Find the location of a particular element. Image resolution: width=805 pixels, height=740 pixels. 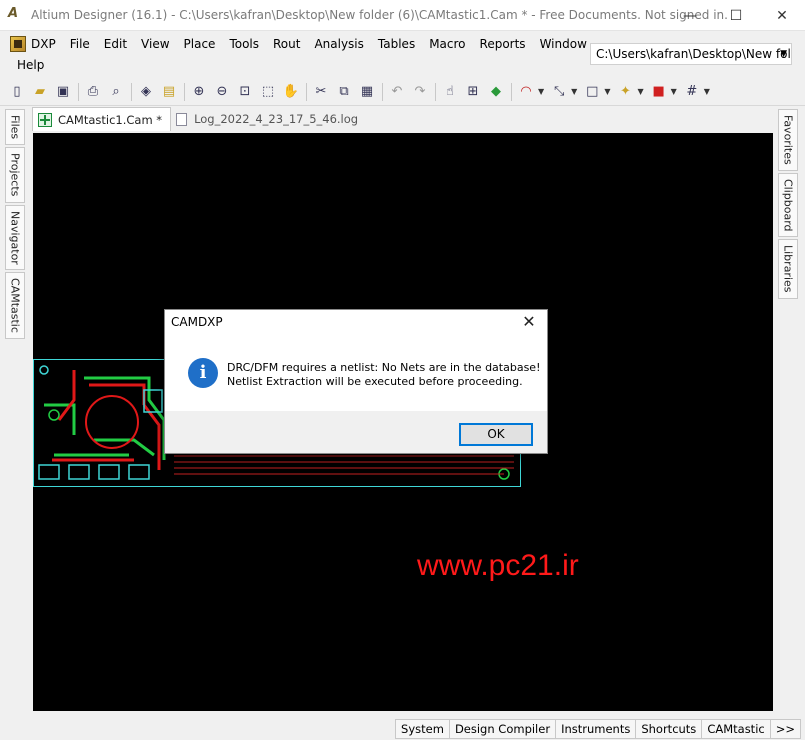

menu-row-2: Help is located at coordinates (30, 65).